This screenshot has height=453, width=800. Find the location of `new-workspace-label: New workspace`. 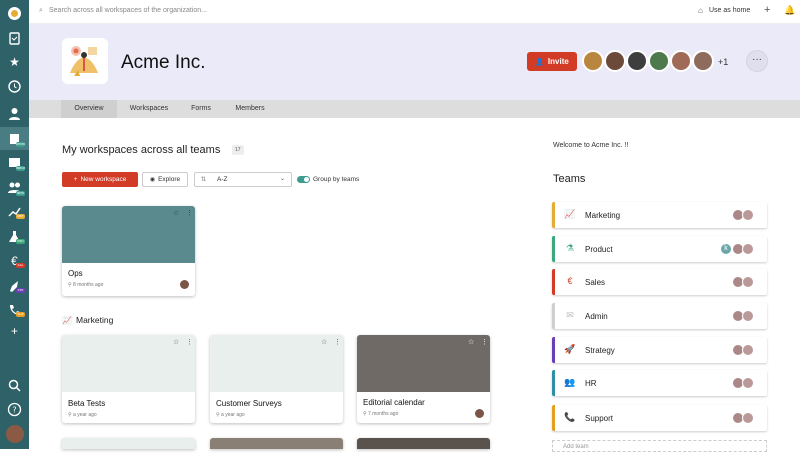

new-workspace-label: New workspace is located at coordinates (103, 179).